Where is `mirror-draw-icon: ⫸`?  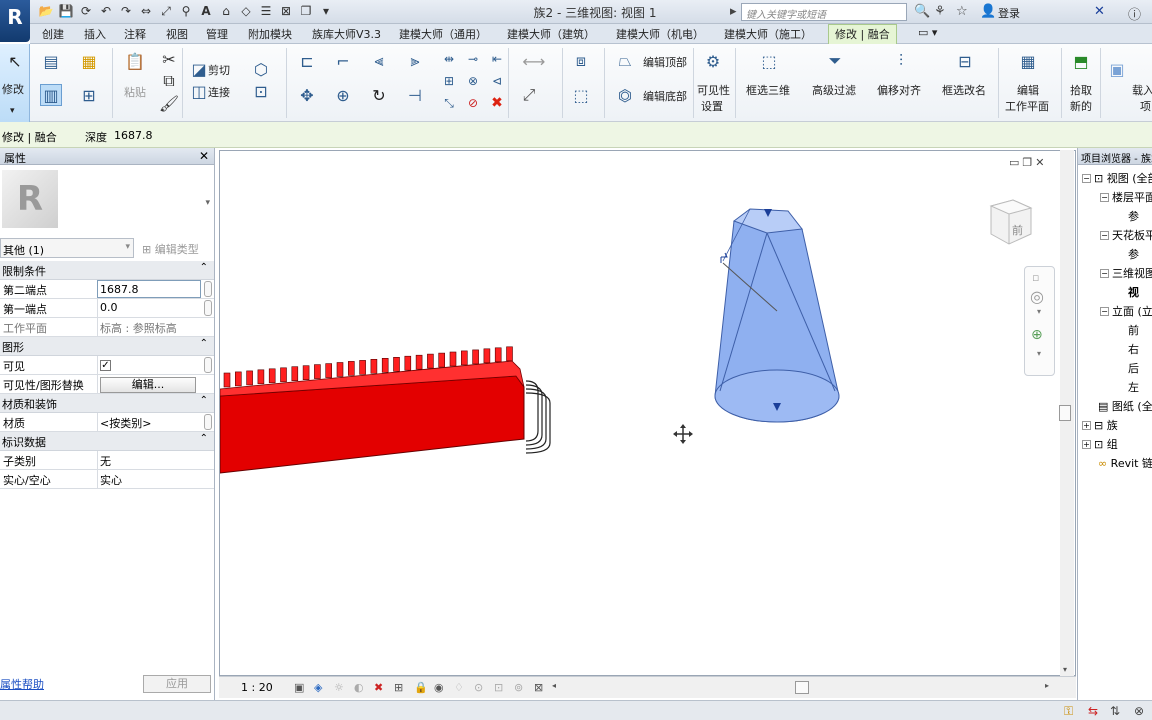
mirror-draw-icon: ⫸ is located at coordinates (415, 61).